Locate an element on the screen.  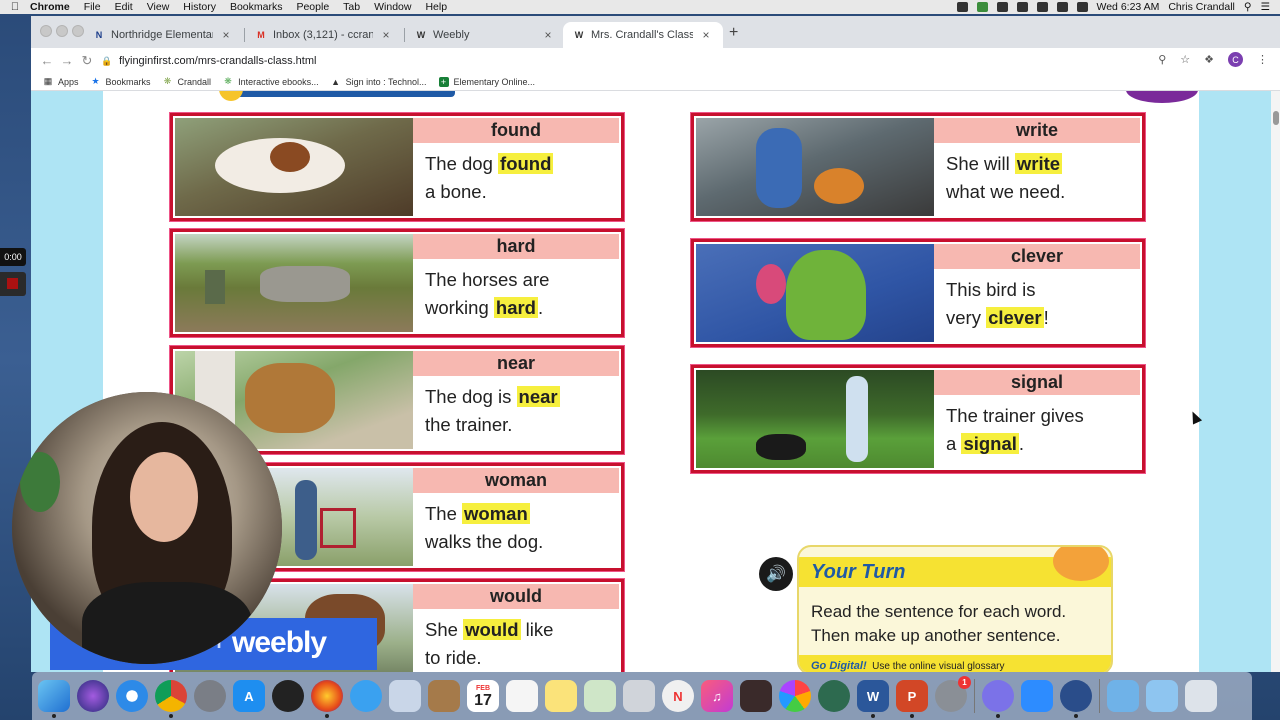
vocab-word: near is located at coordinates (516, 363).